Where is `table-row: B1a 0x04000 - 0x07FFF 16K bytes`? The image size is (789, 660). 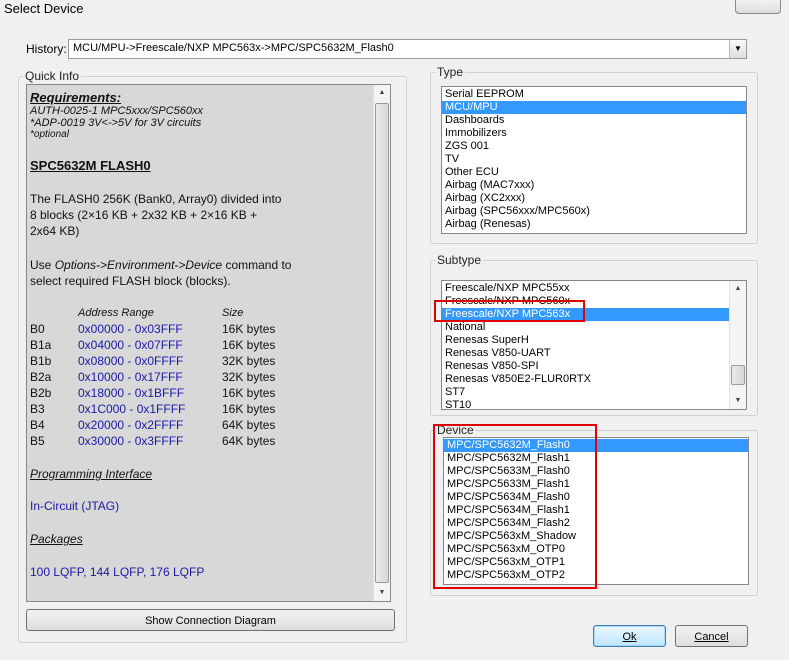 table-row: B1a 0x04000 - 0x07FFF 16K bytes is located at coordinates (153, 345).